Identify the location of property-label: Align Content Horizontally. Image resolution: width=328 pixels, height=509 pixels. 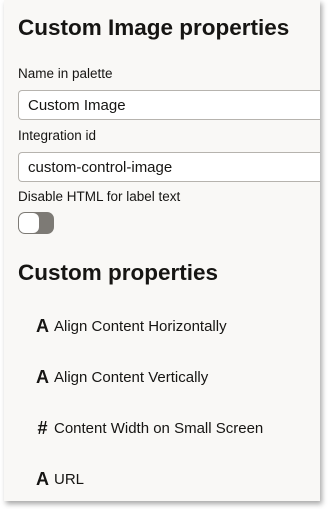
(140, 326).